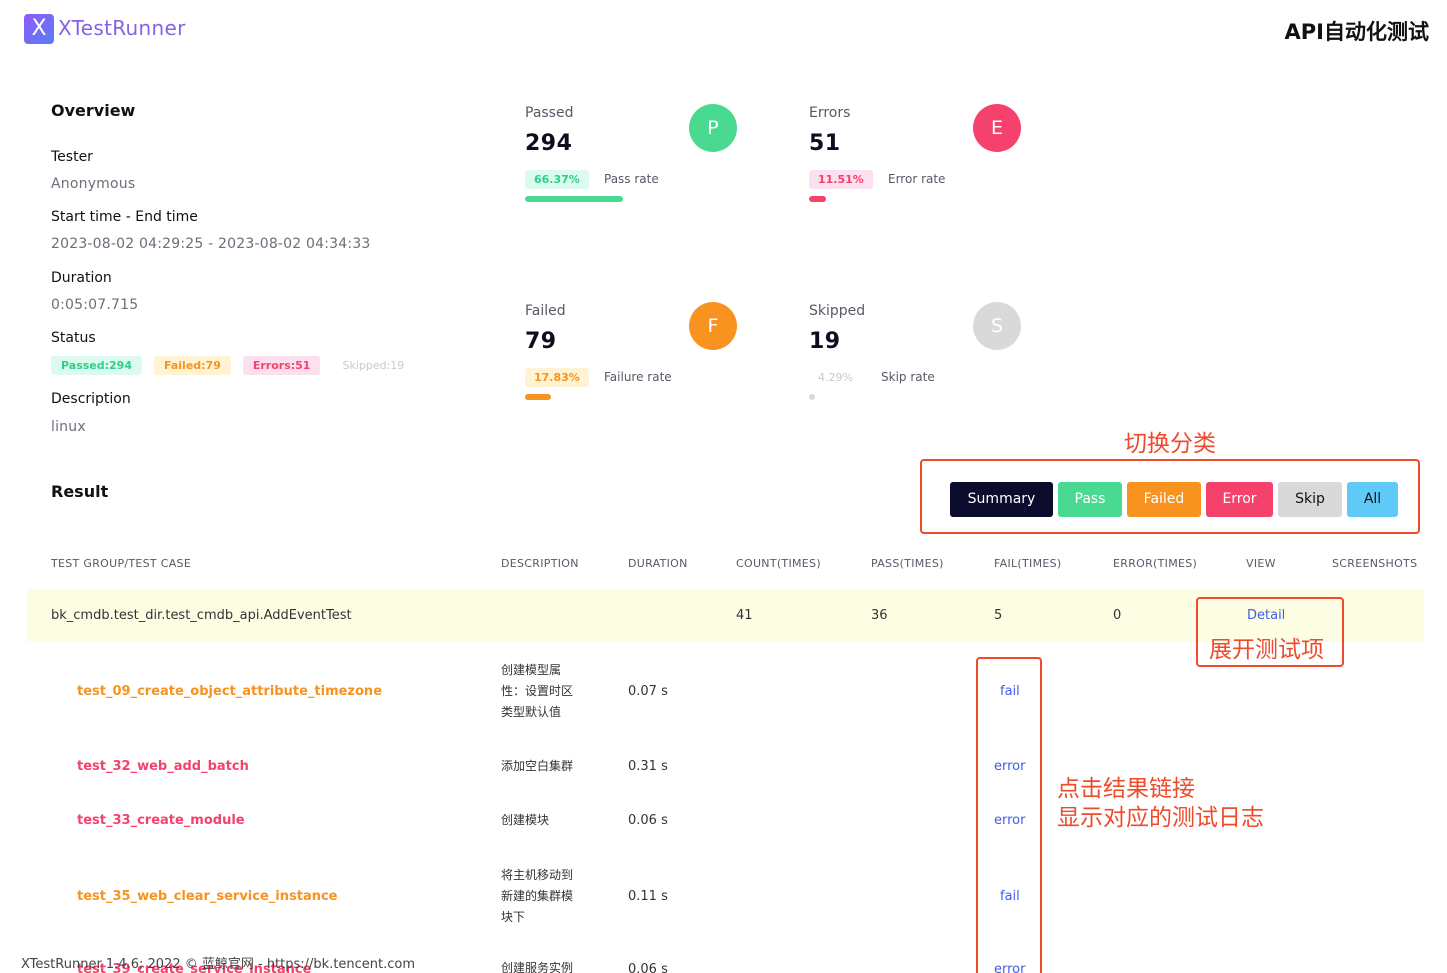 The height and width of the screenshot is (973, 1447). Describe the element at coordinates (830, 113) in the screenshot. I see `errors-label: Errors` at that location.